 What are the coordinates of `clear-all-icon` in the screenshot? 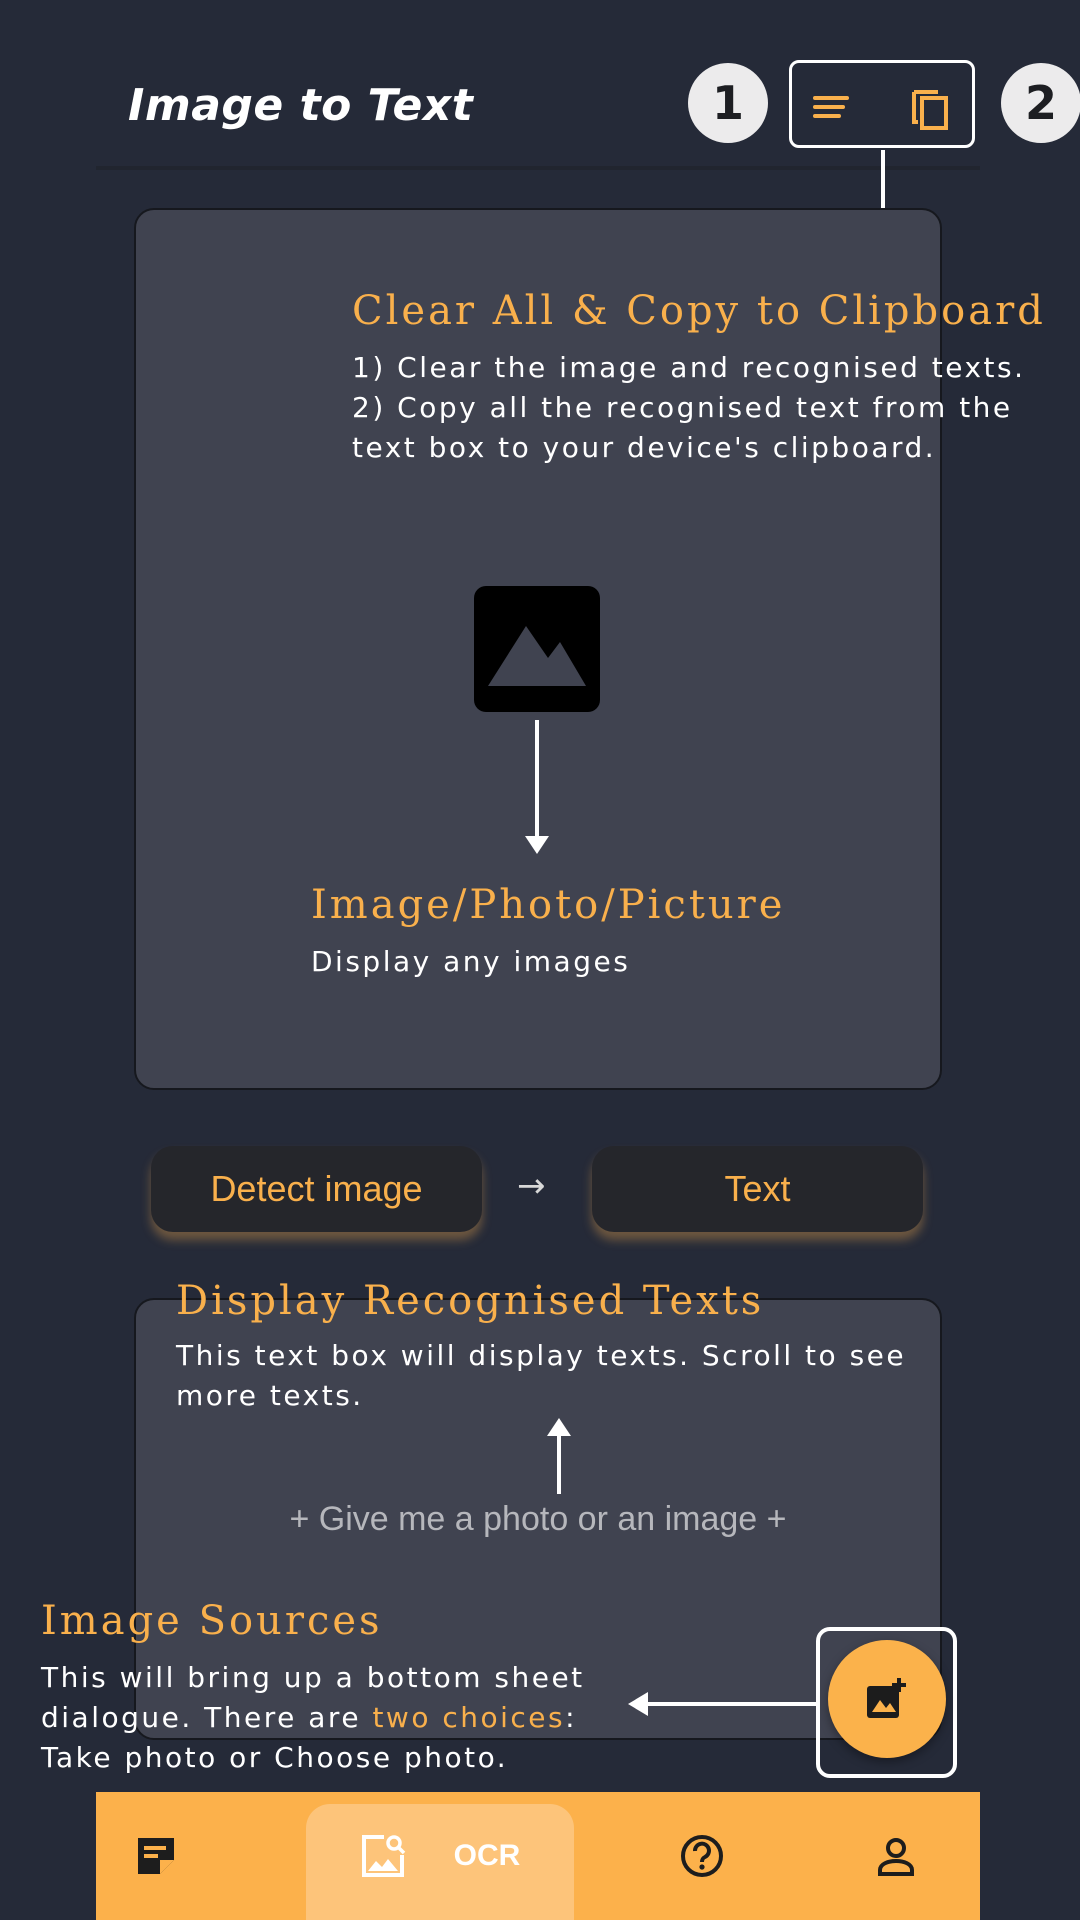 It's located at (831, 107).